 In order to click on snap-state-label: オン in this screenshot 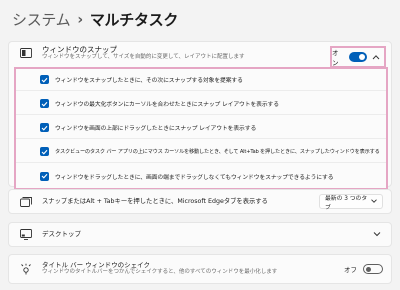, I will do `click(335, 58)`.